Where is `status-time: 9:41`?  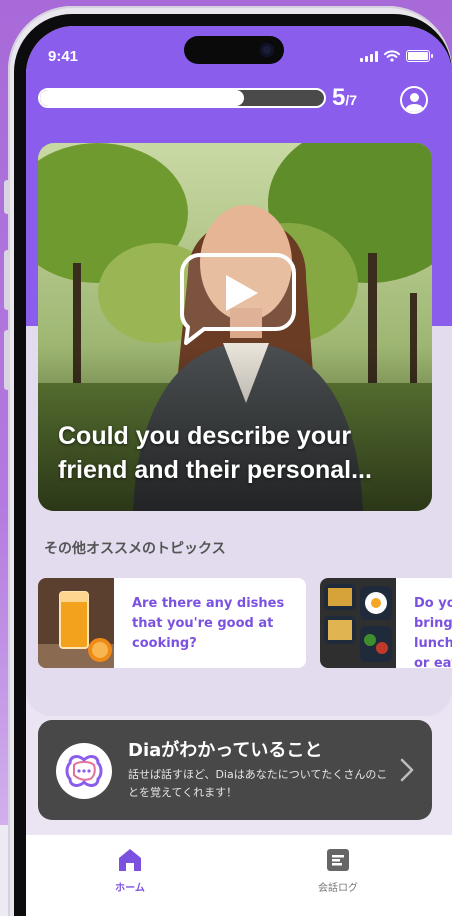 status-time: 9:41 is located at coordinates (63, 56).